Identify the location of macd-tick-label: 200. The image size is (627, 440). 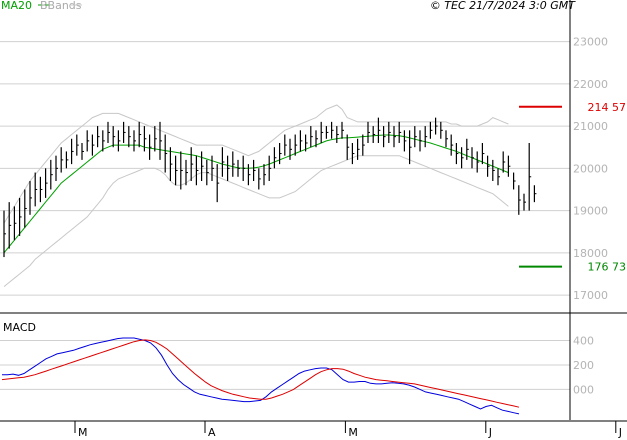
(583, 365).